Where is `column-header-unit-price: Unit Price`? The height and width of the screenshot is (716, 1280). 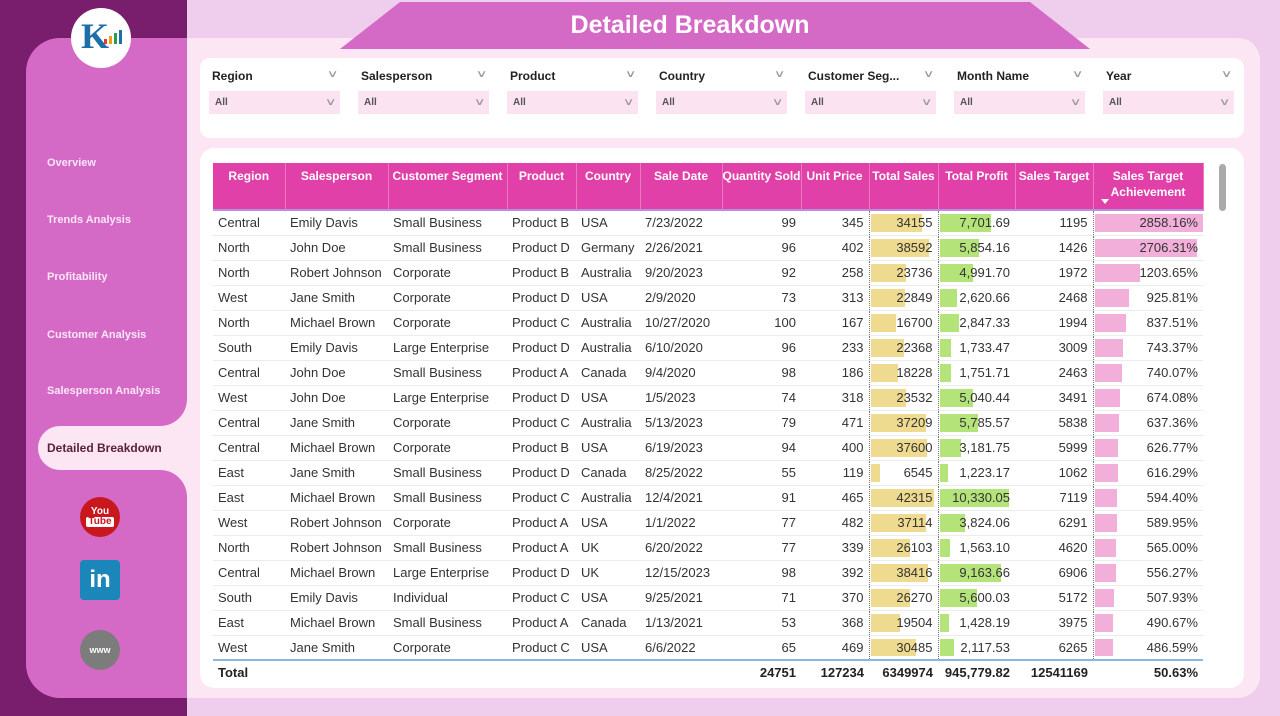 column-header-unit-price: Unit Price is located at coordinates (835, 186).